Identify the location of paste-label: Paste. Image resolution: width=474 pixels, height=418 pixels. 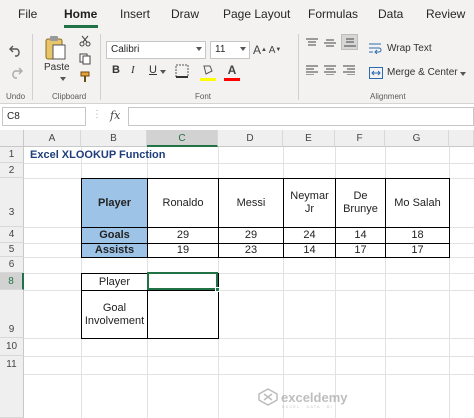
(57, 67).